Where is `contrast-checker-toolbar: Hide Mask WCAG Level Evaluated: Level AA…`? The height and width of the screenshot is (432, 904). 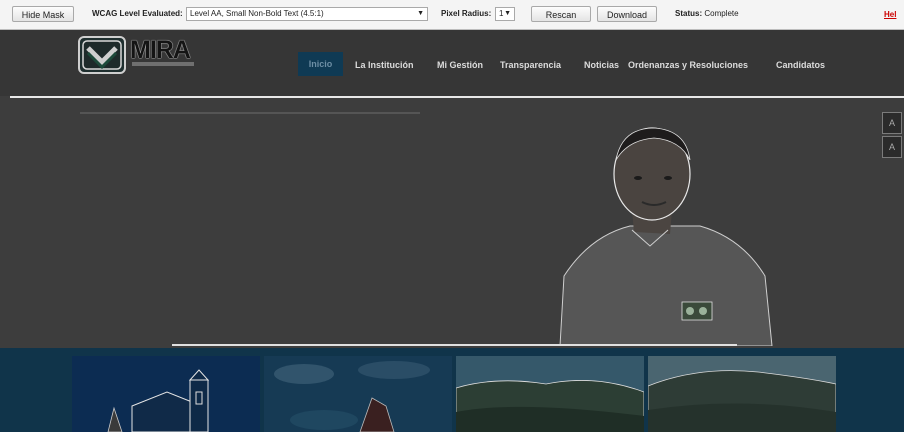
contrast-checker-toolbar: Hide Mask WCAG Level Evaluated: Level AA… is located at coordinates (452, 15).